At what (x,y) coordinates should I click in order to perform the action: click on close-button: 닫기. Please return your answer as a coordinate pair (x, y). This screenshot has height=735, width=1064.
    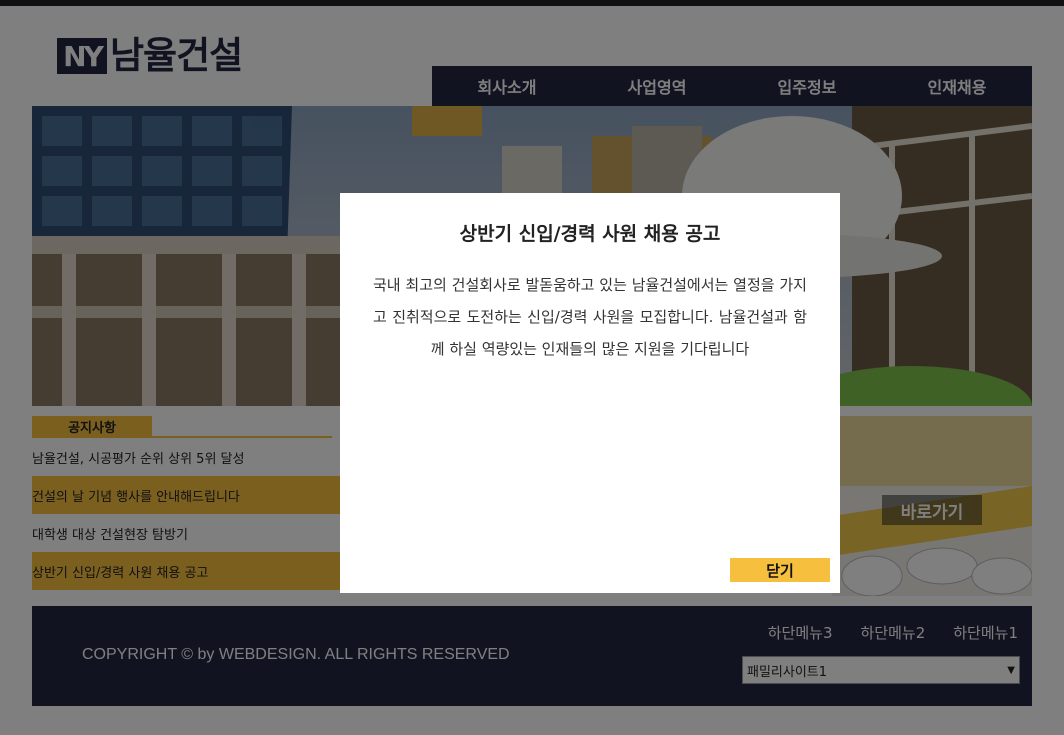
    Looking at the image, I should click on (780, 570).